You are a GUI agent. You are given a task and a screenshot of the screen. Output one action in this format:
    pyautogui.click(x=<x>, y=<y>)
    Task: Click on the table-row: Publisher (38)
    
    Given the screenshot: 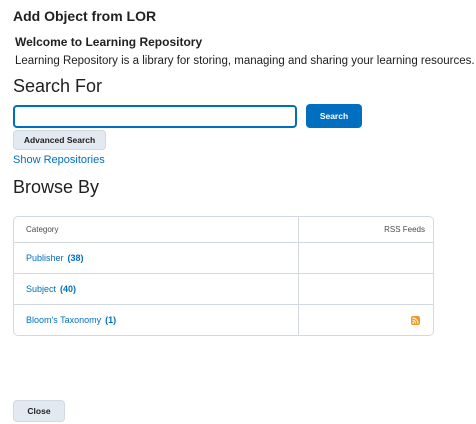 What is the action you would take?
    pyautogui.click(x=223, y=257)
    